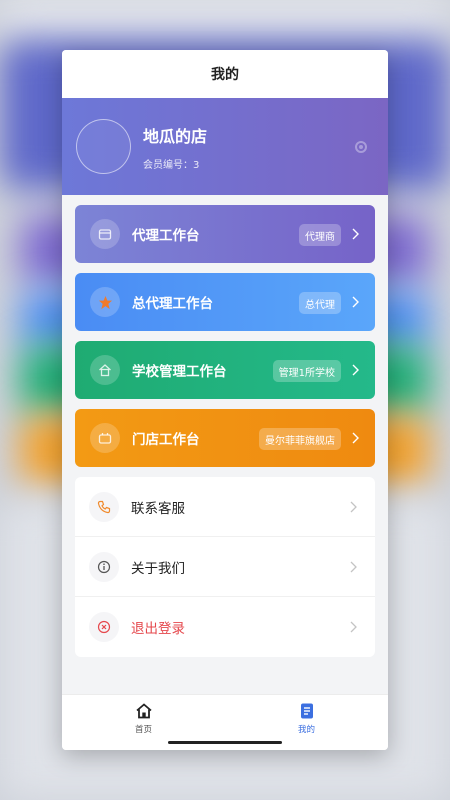  What do you see at coordinates (179, 372) in the screenshot?
I see `card-title: 学校管理工作台` at bounding box center [179, 372].